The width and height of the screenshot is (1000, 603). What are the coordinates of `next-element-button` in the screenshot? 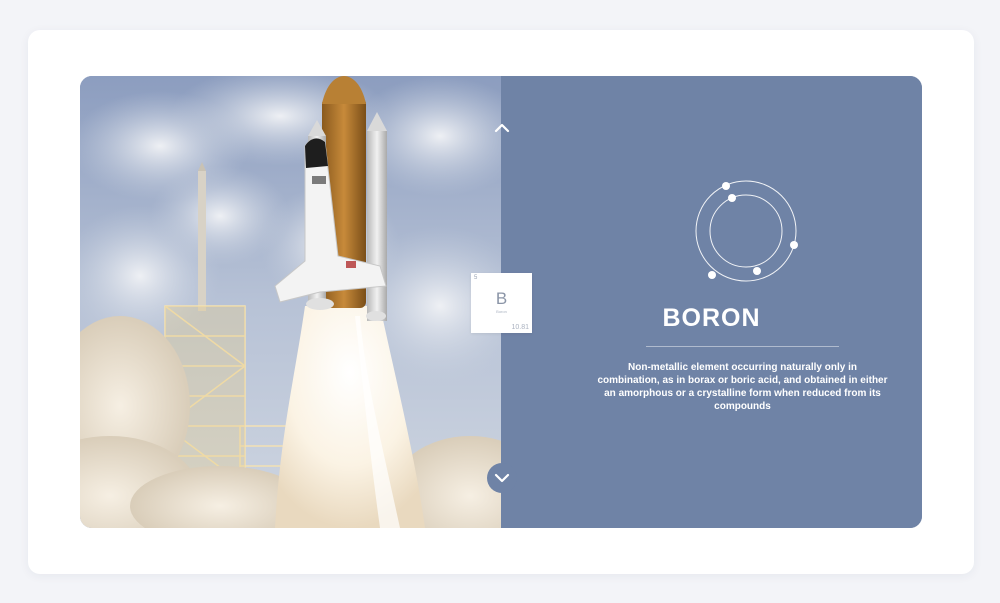 It's located at (502, 478).